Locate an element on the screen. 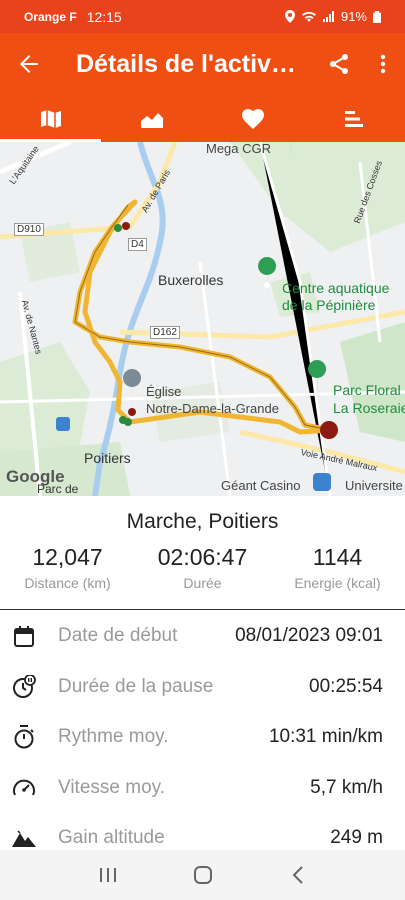 The image size is (405, 900). tab-chart is located at coordinates (151, 118).